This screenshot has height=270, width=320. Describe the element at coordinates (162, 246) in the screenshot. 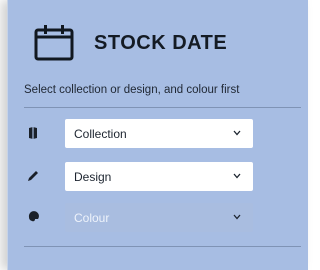

I see `divider-bottom` at that location.